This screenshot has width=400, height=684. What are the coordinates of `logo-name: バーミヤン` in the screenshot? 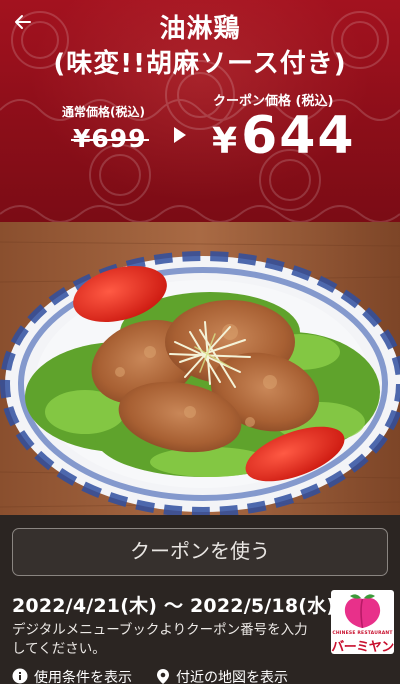 It's located at (362, 647).